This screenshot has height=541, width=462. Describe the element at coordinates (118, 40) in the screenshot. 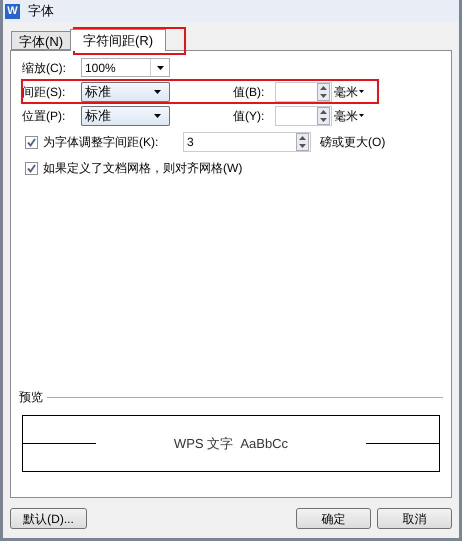

I see `tab: 字符间距(R)` at that location.